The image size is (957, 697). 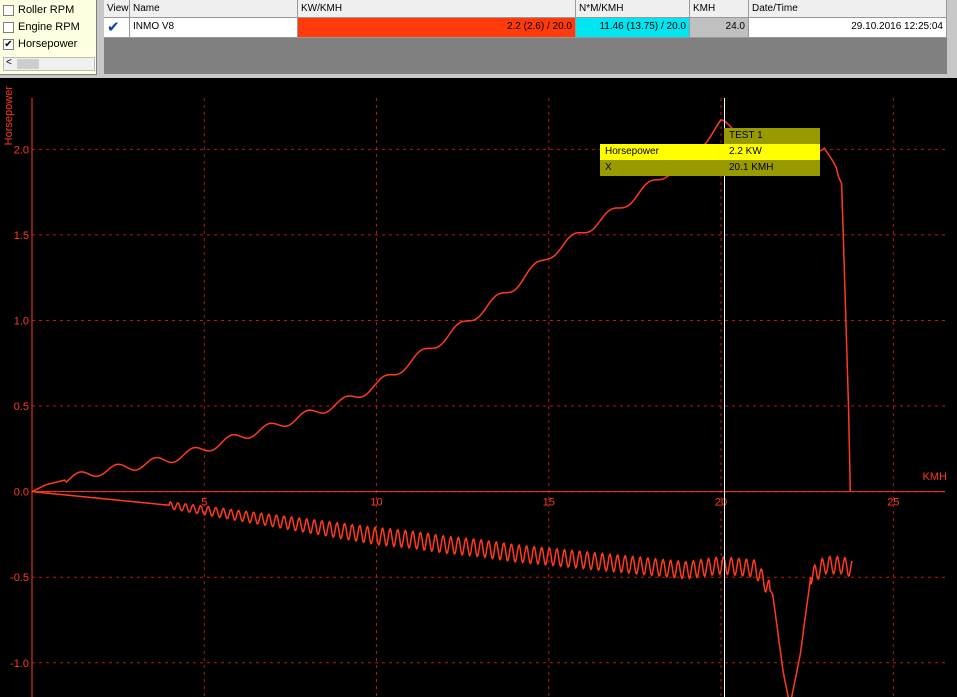 What do you see at coordinates (46, 10) in the screenshot?
I see `channel-label: Roller RPM` at bounding box center [46, 10].